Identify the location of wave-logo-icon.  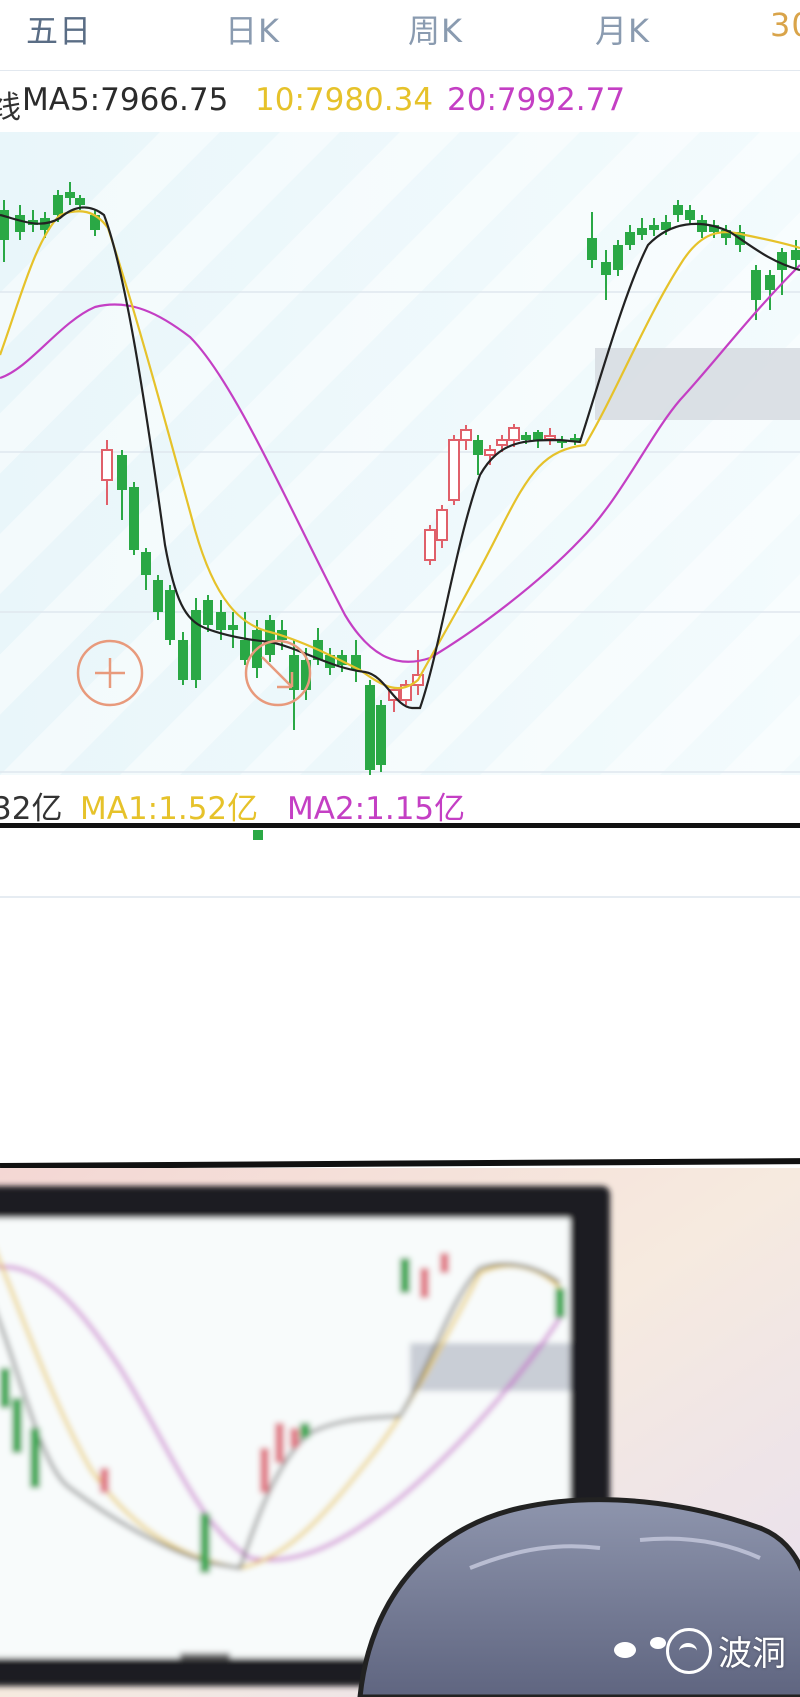
(689, 1650).